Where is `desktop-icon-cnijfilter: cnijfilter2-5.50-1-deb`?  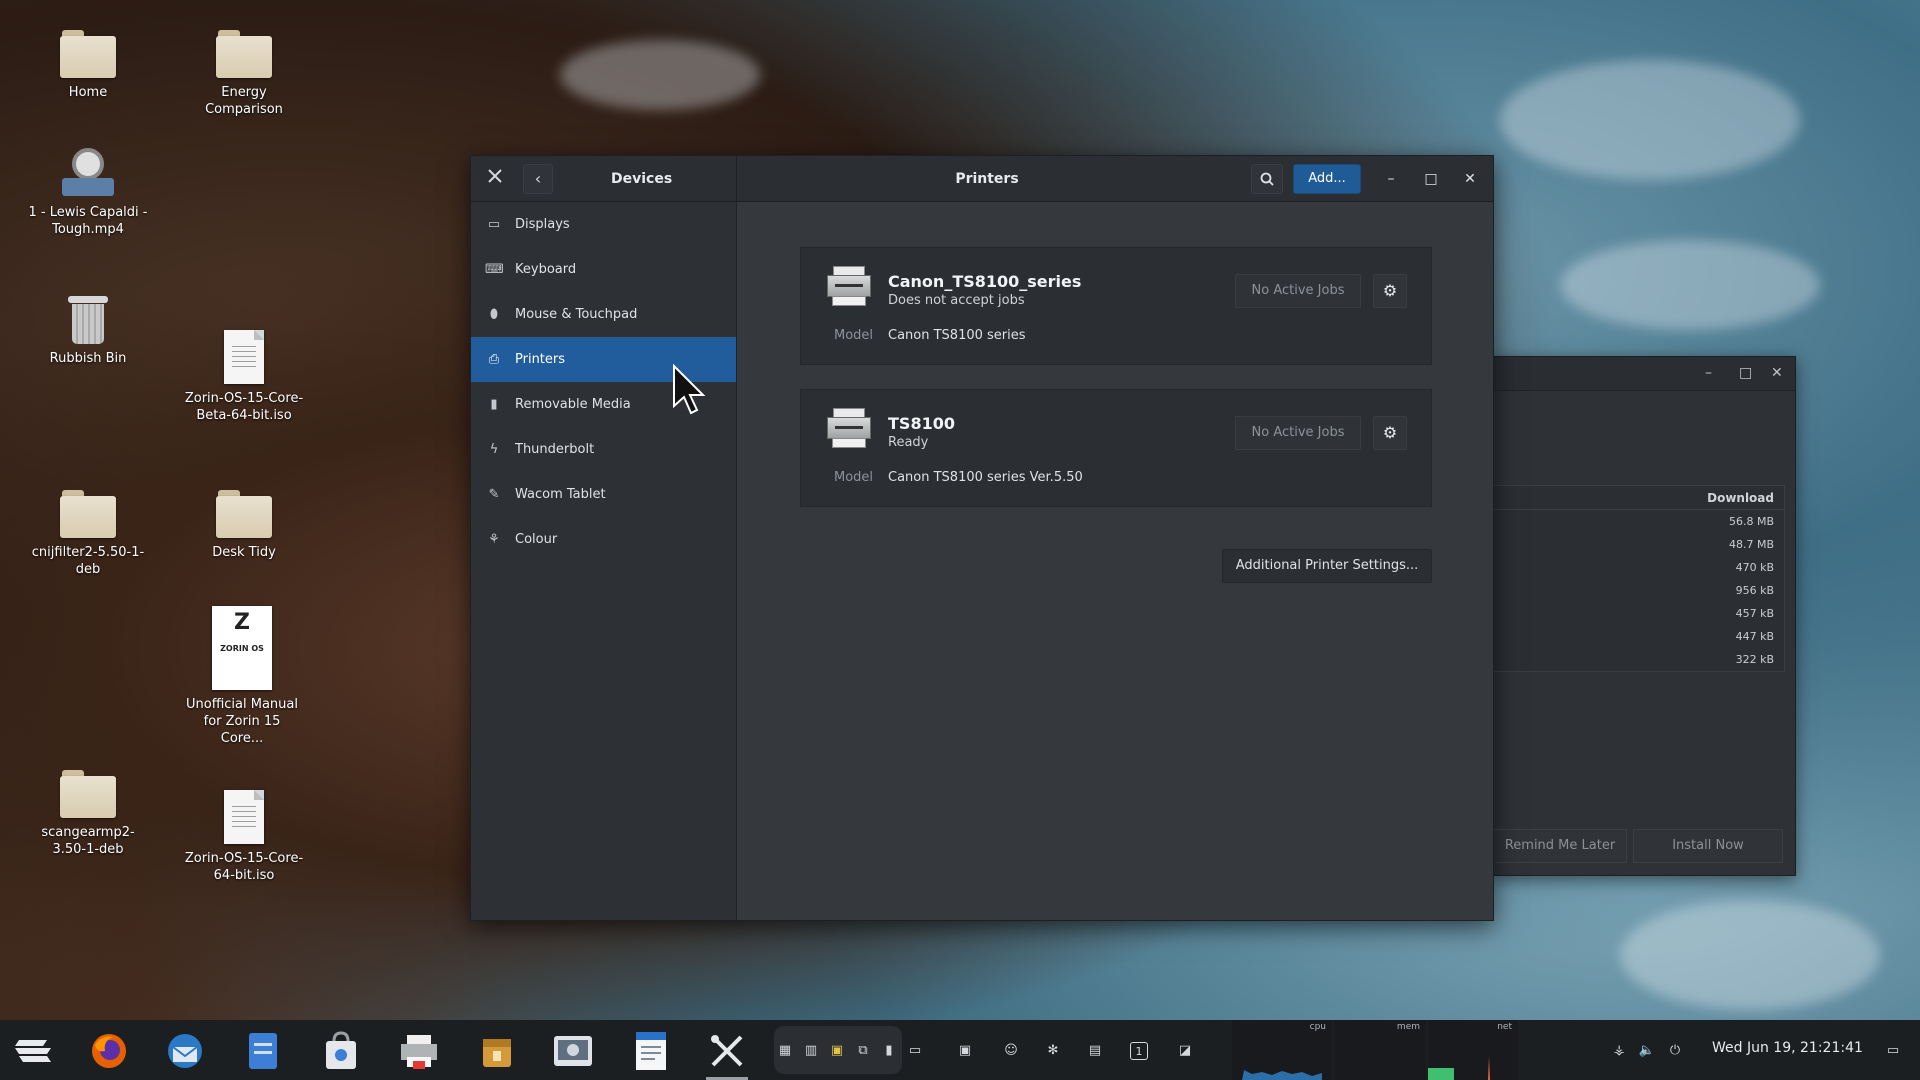
desktop-icon-cnijfilter: cnijfilter2-5.50-1-deb is located at coordinates (88, 534).